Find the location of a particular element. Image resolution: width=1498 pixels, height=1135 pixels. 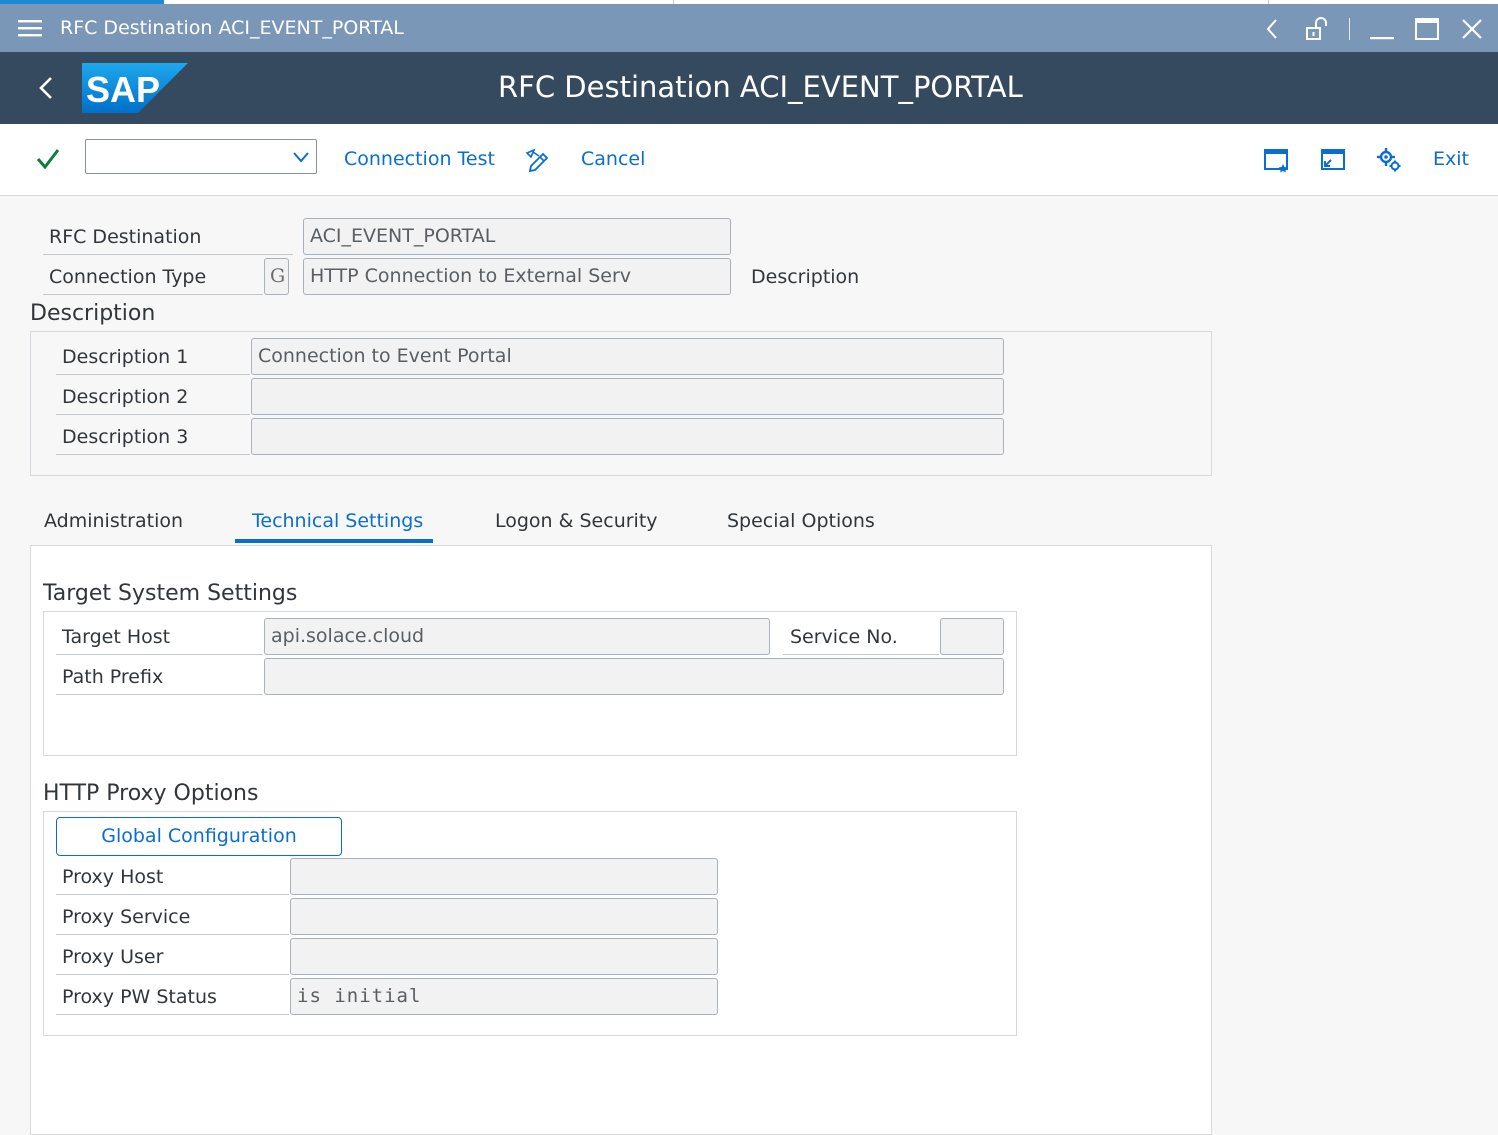

description-group-title: Description is located at coordinates (93, 313).